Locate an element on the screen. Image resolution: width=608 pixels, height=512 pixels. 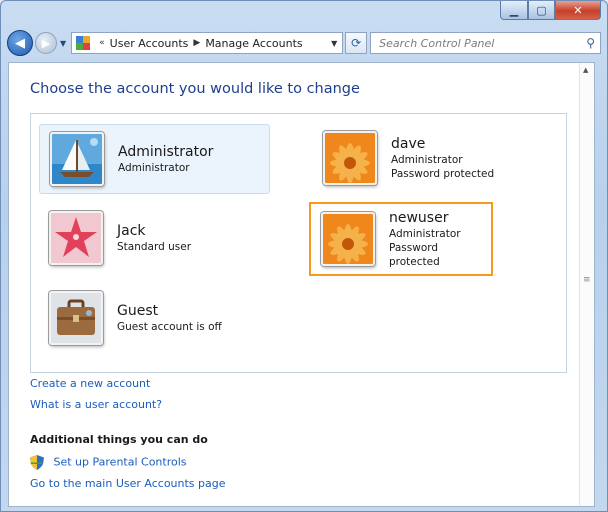
account-status: Guest account is off is located at coordinates (169, 326).